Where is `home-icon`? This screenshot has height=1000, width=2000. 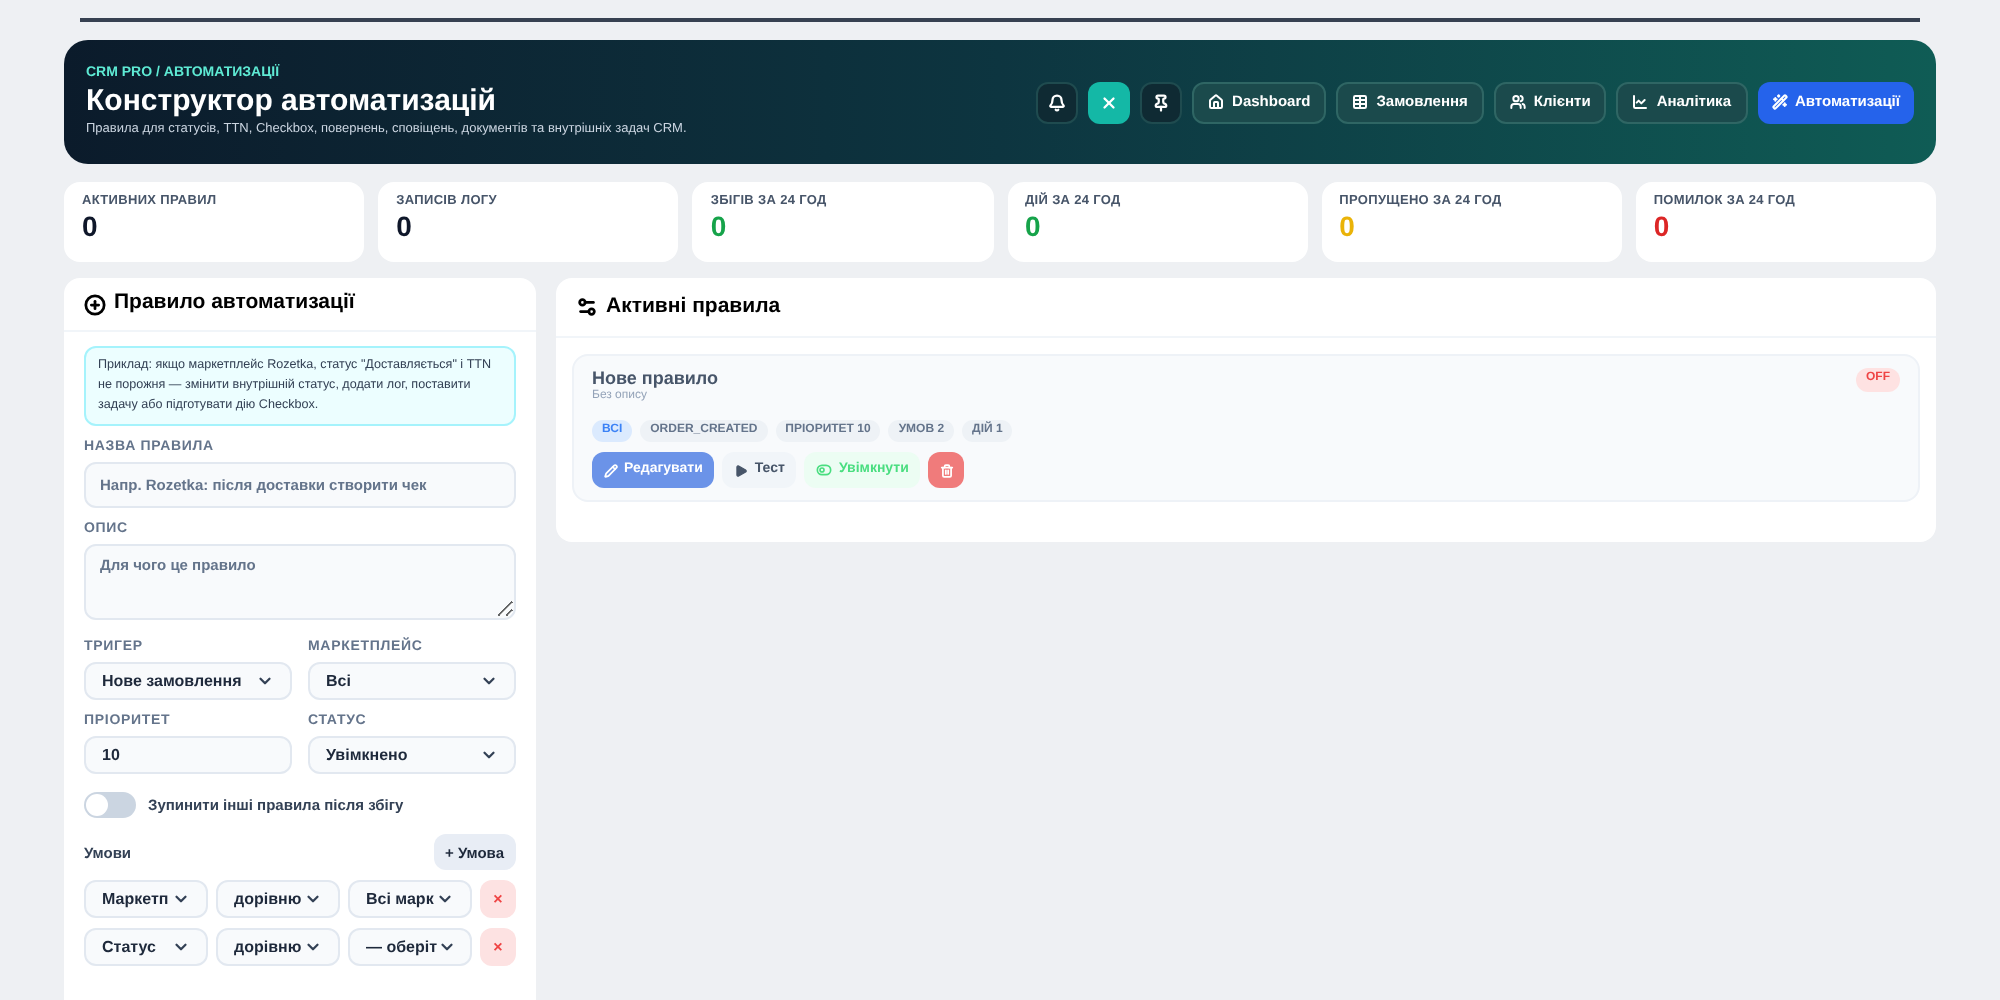 home-icon is located at coordinates (1216, 102).